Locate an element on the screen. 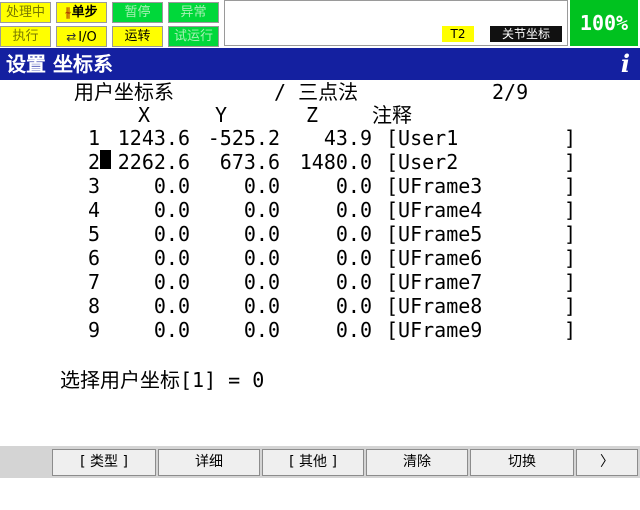 This screenshot has height=510, width=640. status-processing: 处理中 is located at coordinates (25, 12).